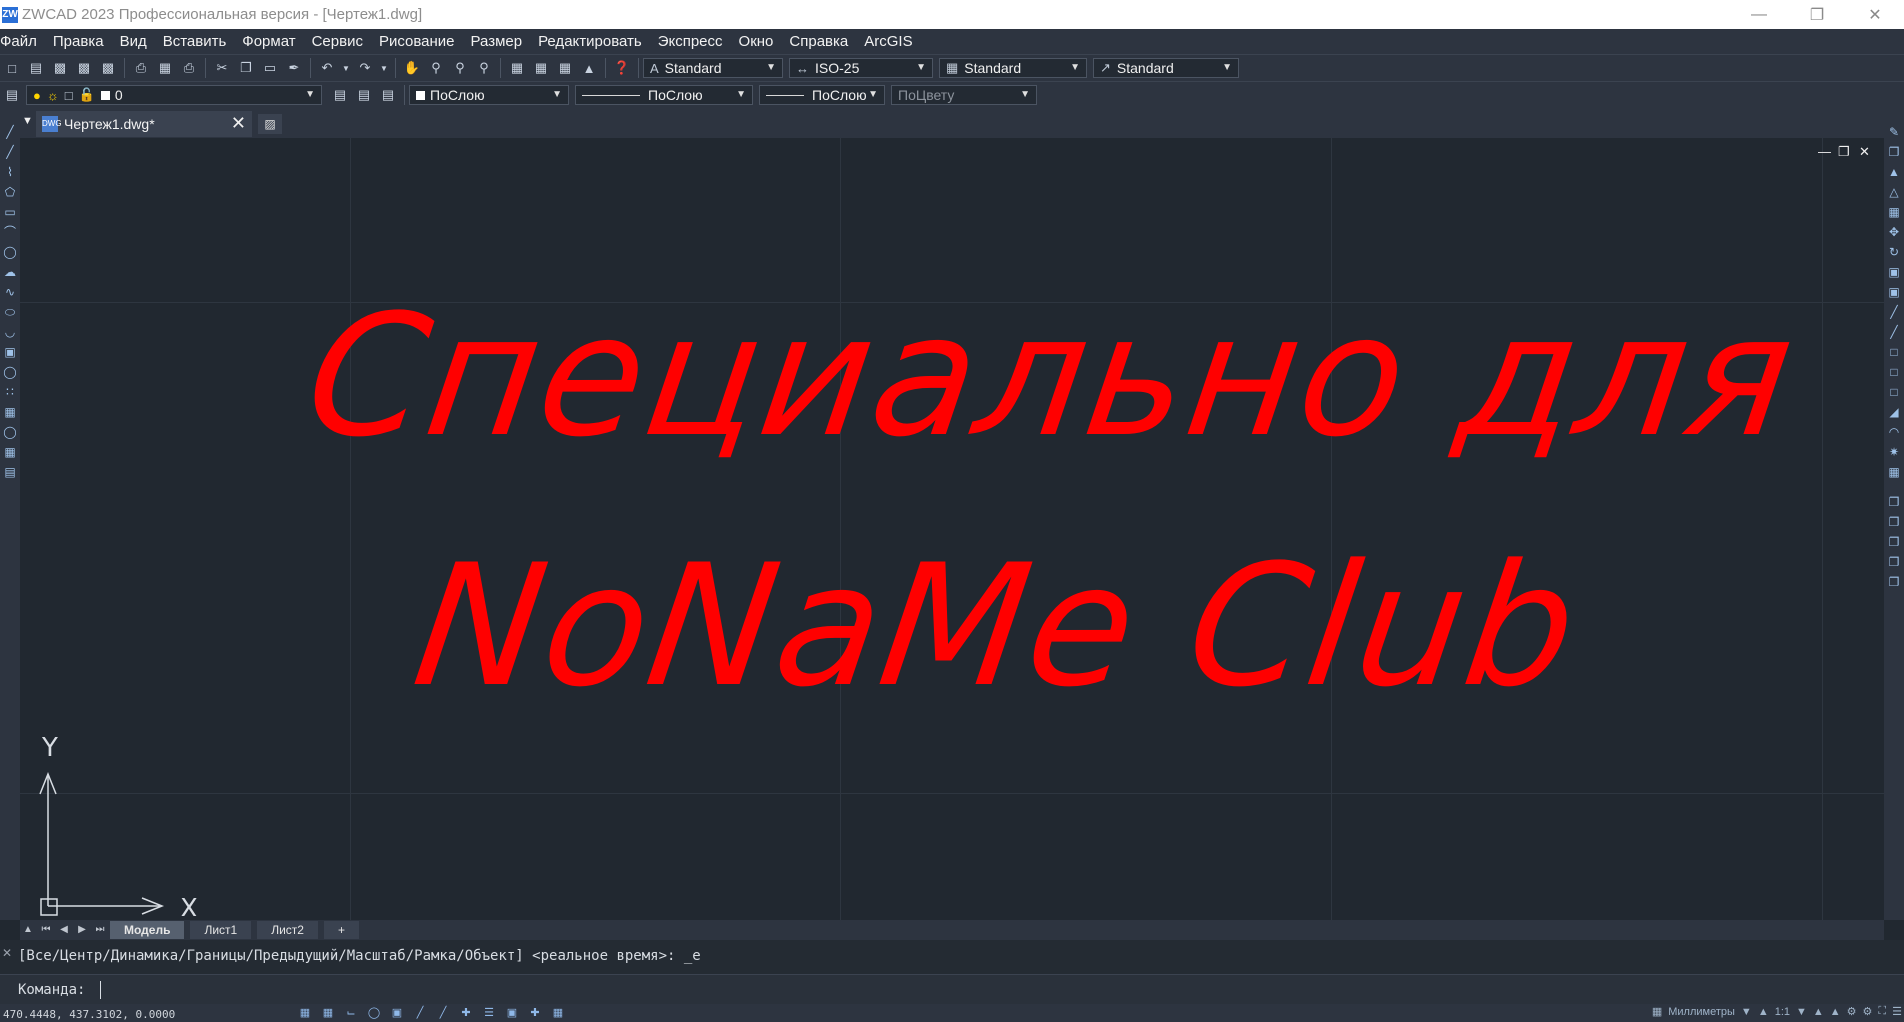 The image size is (1904, 1022). What do you see at coordinates (351, 1013) in the screenshot?
I see `ortho-toggle-icon: ⌙` at bounding box center [351, 1013].